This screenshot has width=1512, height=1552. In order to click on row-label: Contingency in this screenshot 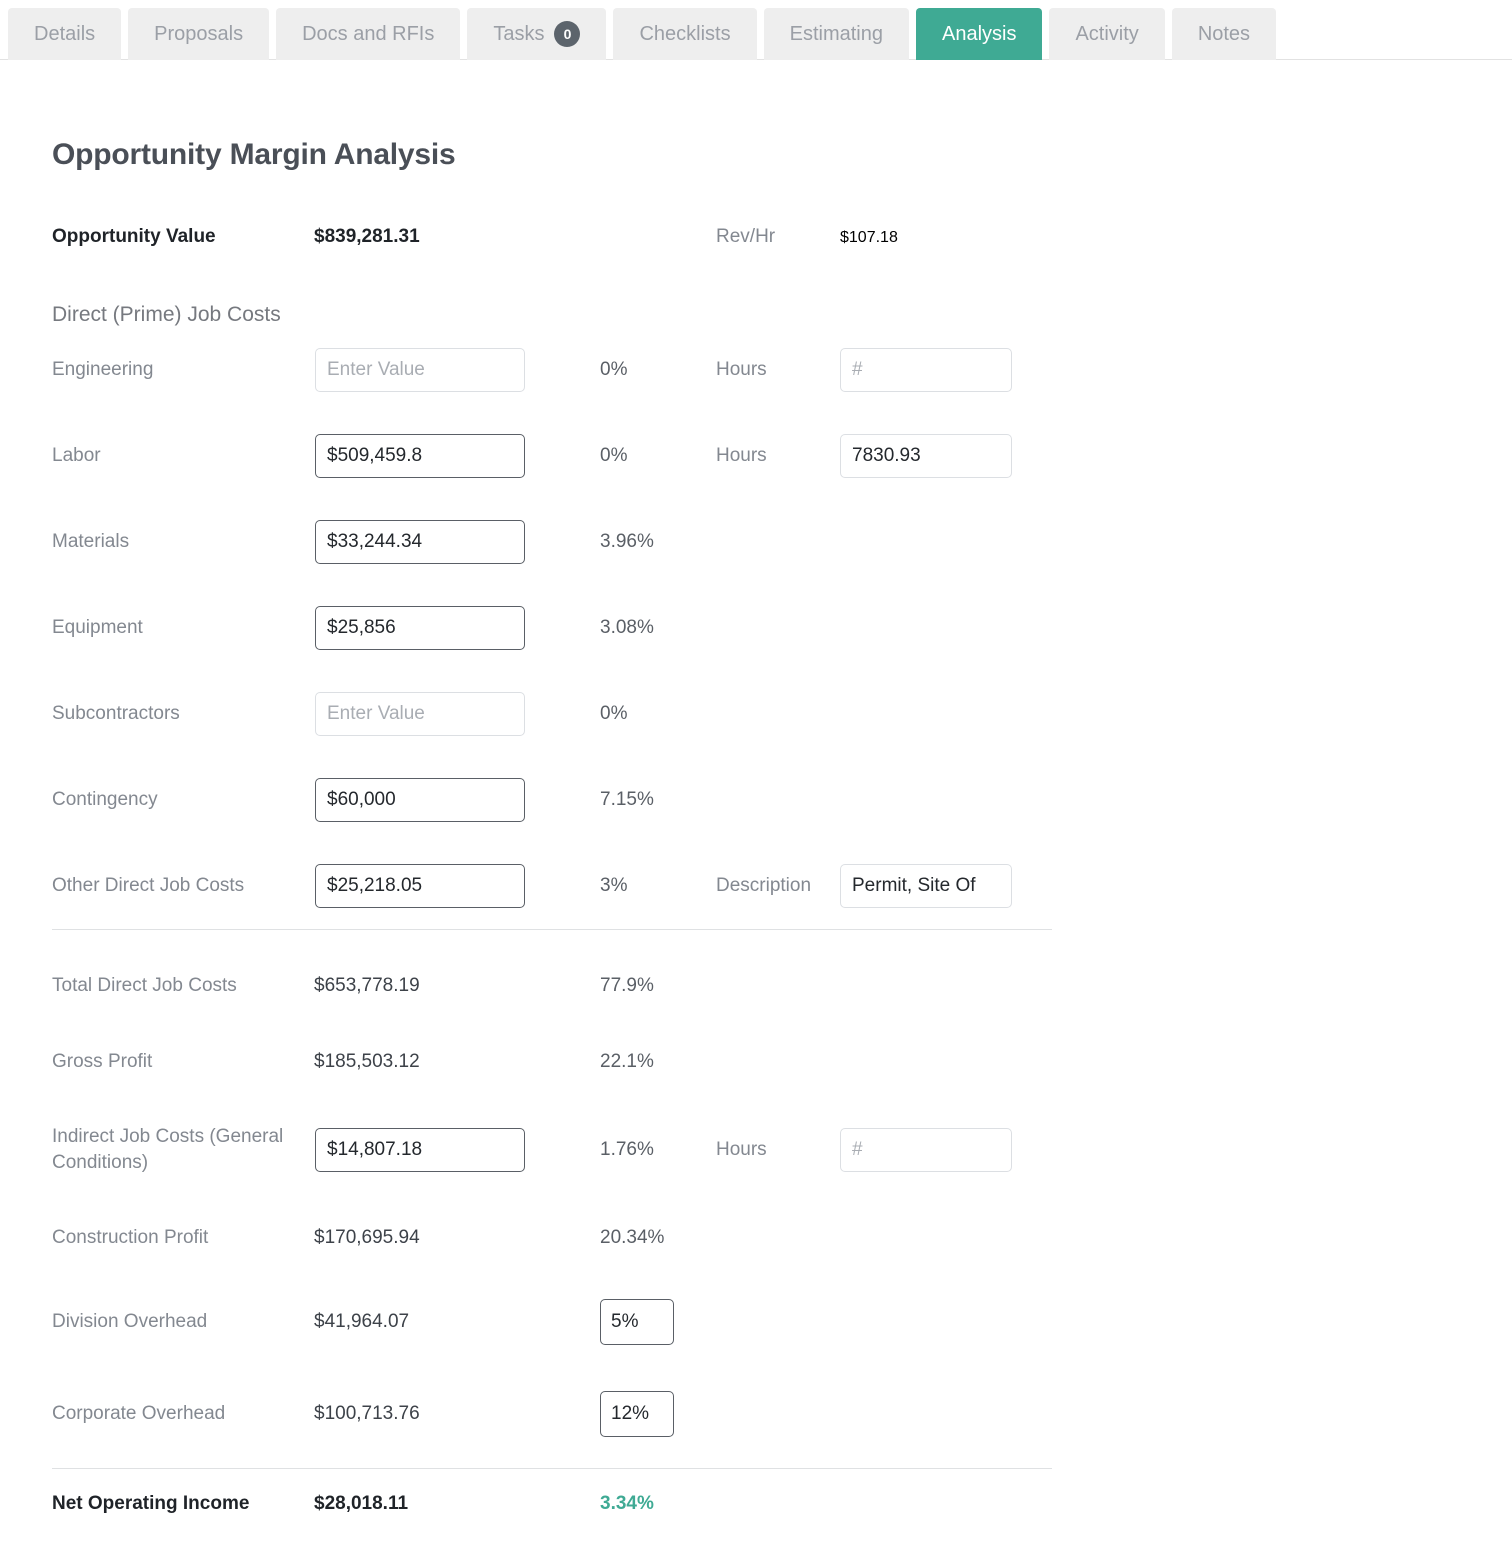, I will do `click(105, 799)`.